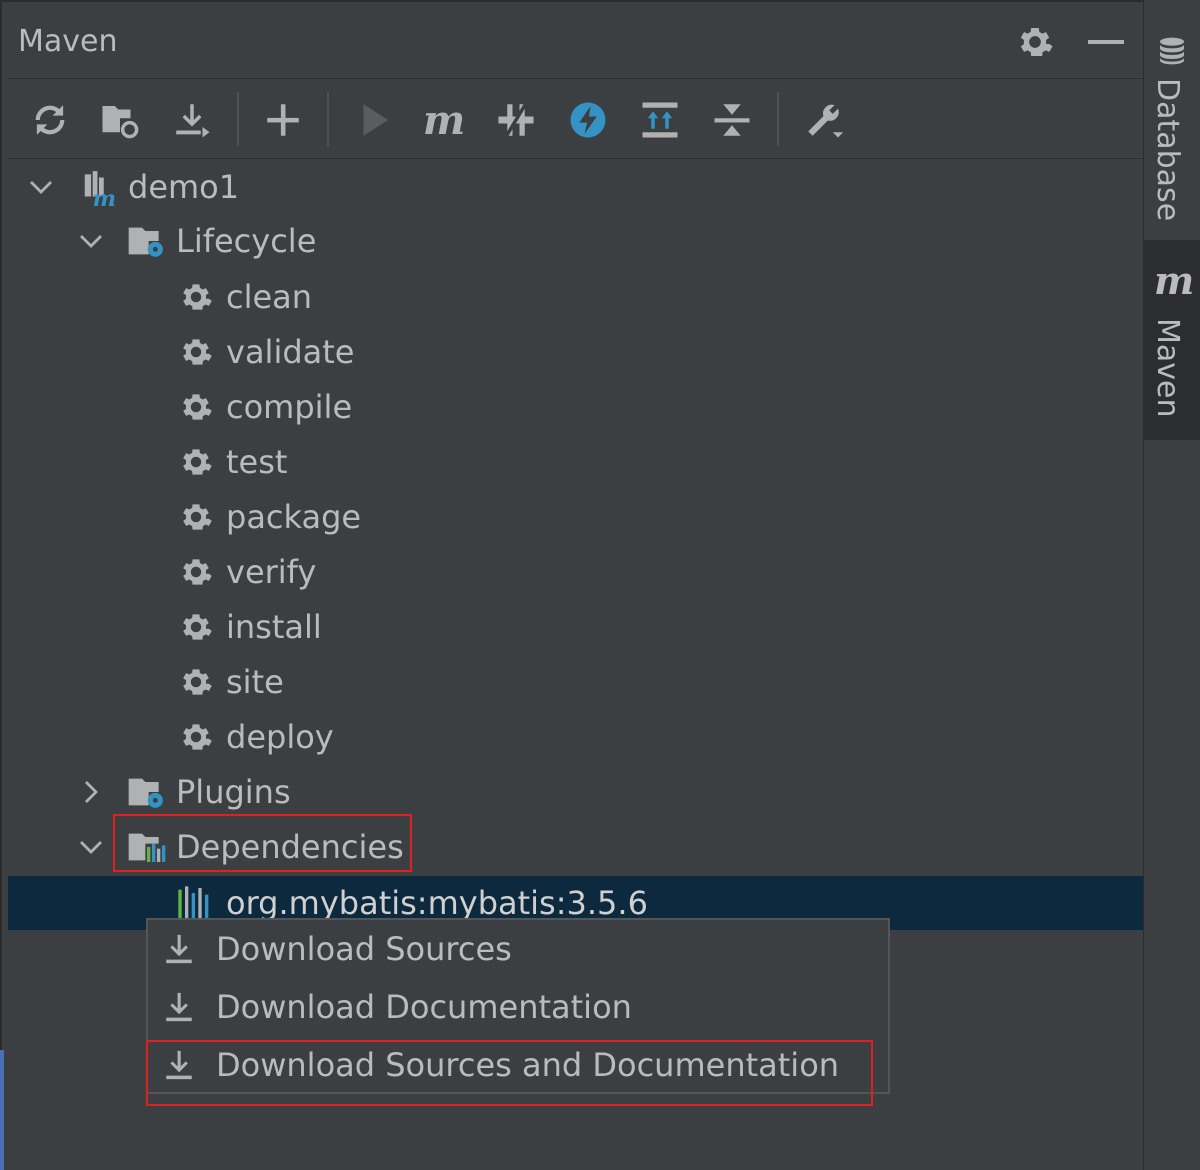 The image size is (1200, 1170). I want to click on lifecycle-goal-site: site, so click(231, 682).